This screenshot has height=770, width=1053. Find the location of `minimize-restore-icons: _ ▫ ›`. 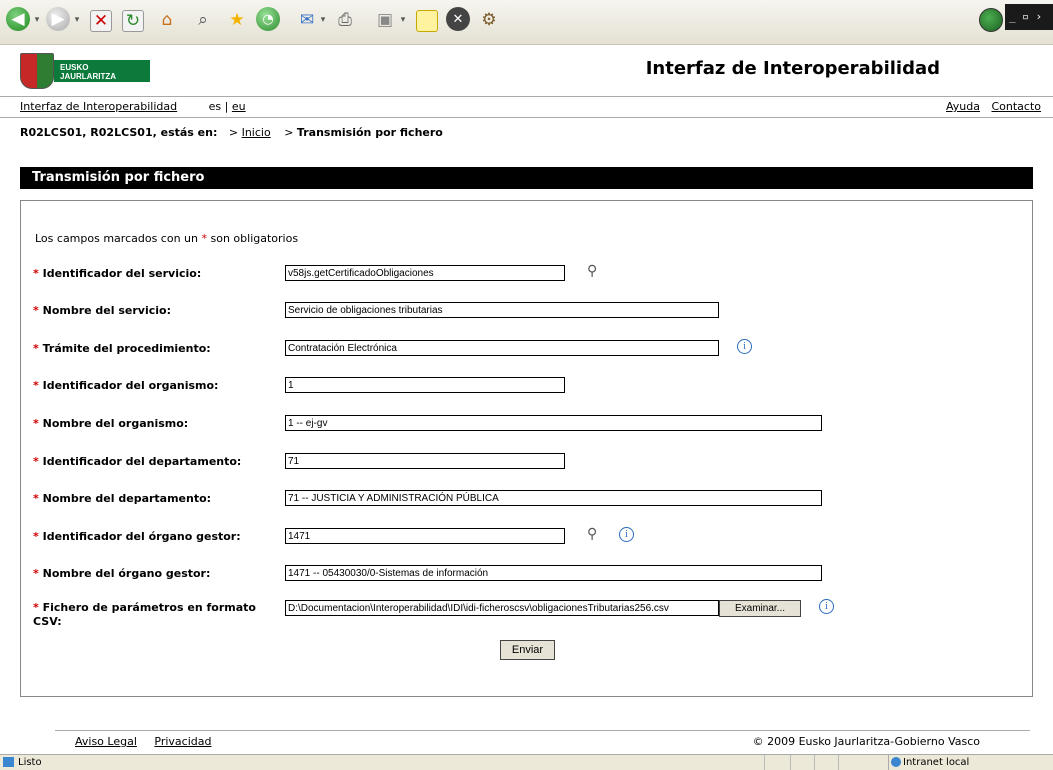

minimize-restore-icons: _ ▫ › is located at coordinates (1029, 17).